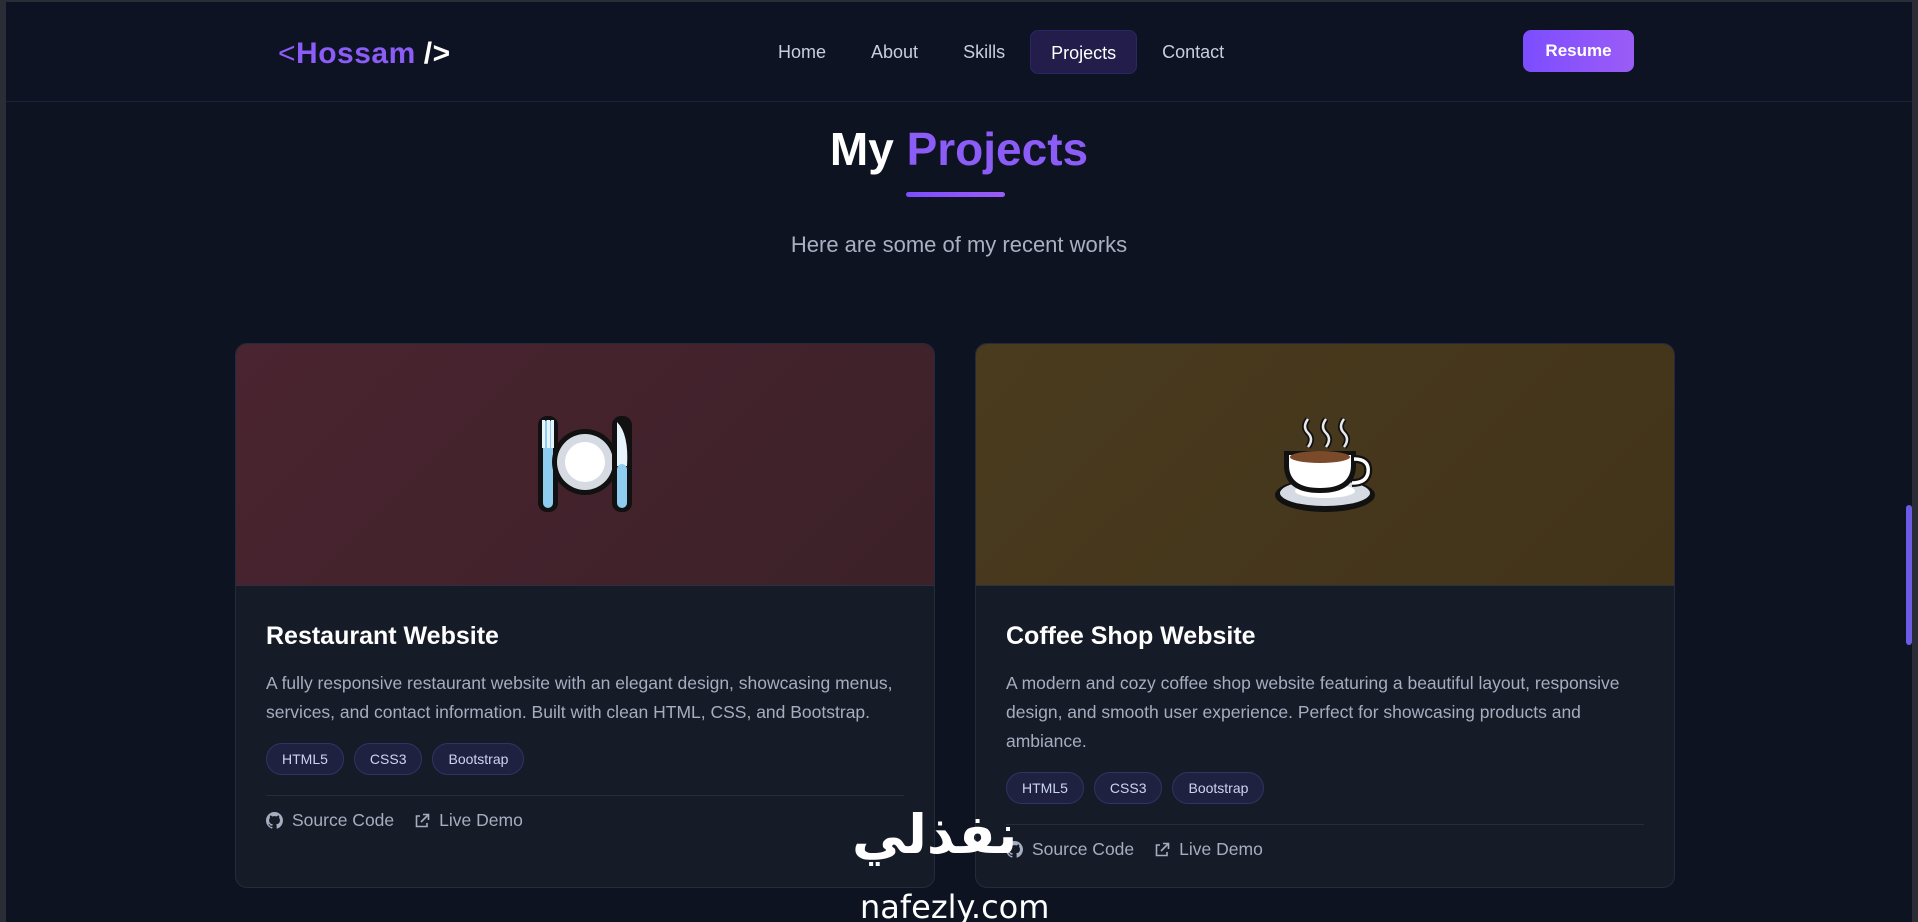 This screenshot has width=1918, height=922. I want to click on plate-fork-knife-icon, so click(585, 463).